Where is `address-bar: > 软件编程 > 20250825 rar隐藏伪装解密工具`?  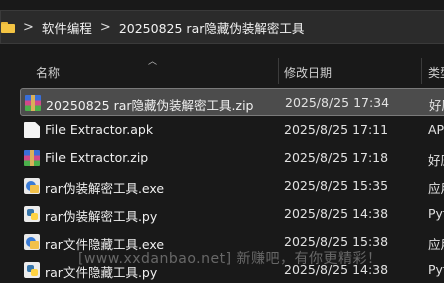 address-bar: > 软件编程 > 20250825 rar隐藏伪装解密工具 is located at coordinates (222, 27).